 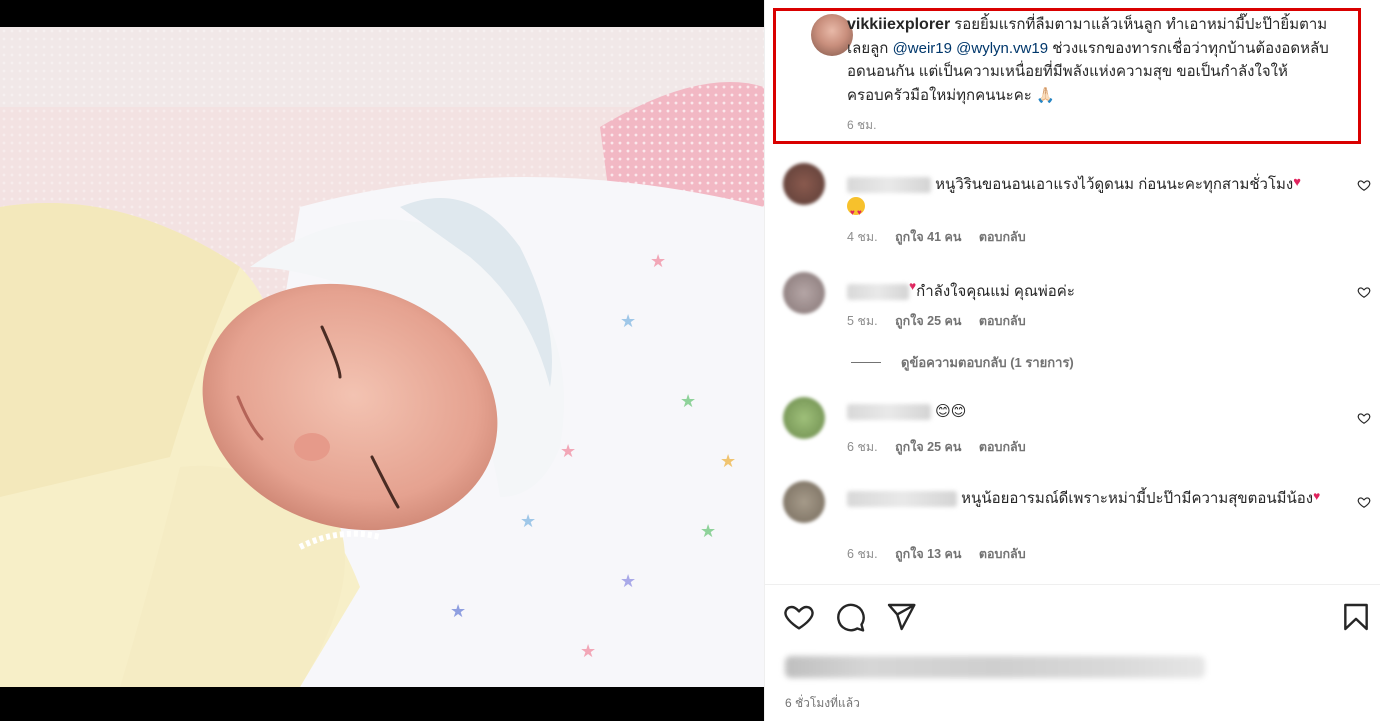 What do you see at coordinates (822, 703) in the screenshot?
I see `post-timestamp: 6 ชั่วโมงที่แล้ว` at bounding box center [822, 703].